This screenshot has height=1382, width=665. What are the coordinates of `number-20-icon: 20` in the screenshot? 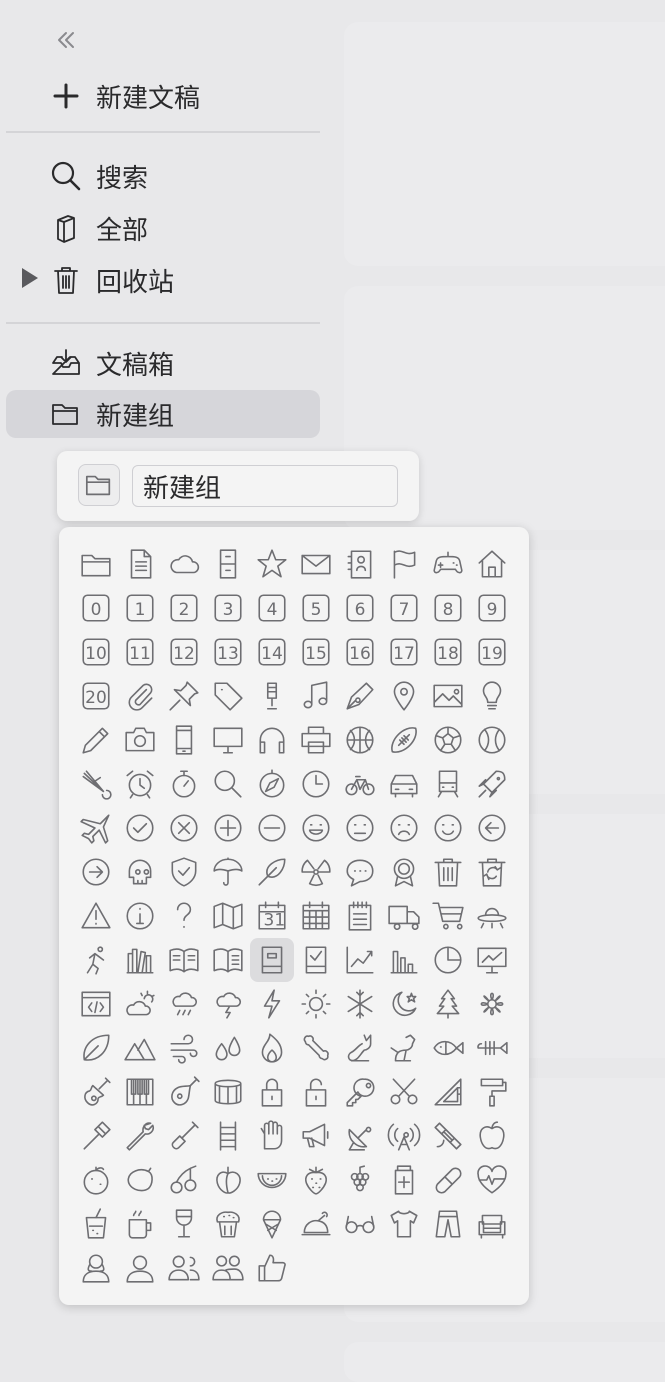 It's located at (96, 696).